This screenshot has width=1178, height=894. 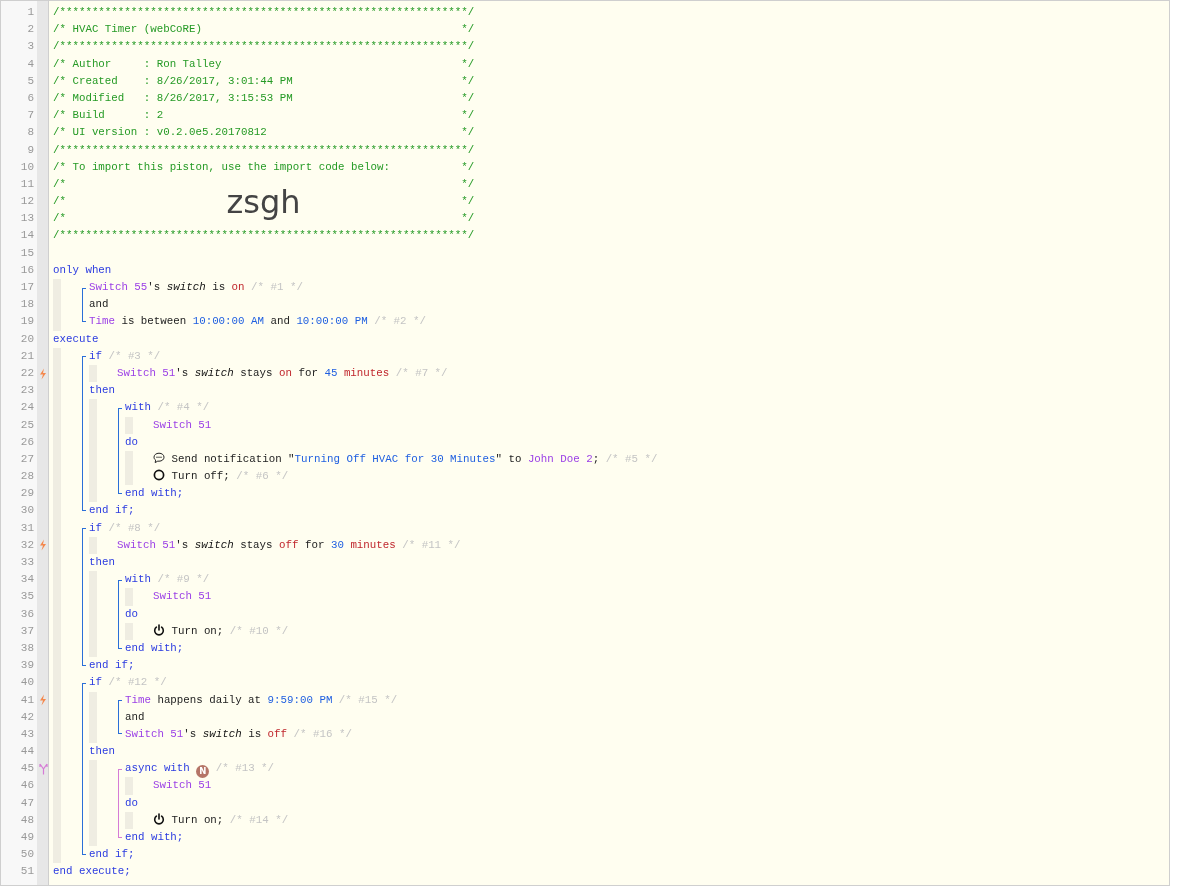 What do you see at coordinates (308, 372) in the screenshot?
I see `code-text: for` at bounding box center [308, 372].